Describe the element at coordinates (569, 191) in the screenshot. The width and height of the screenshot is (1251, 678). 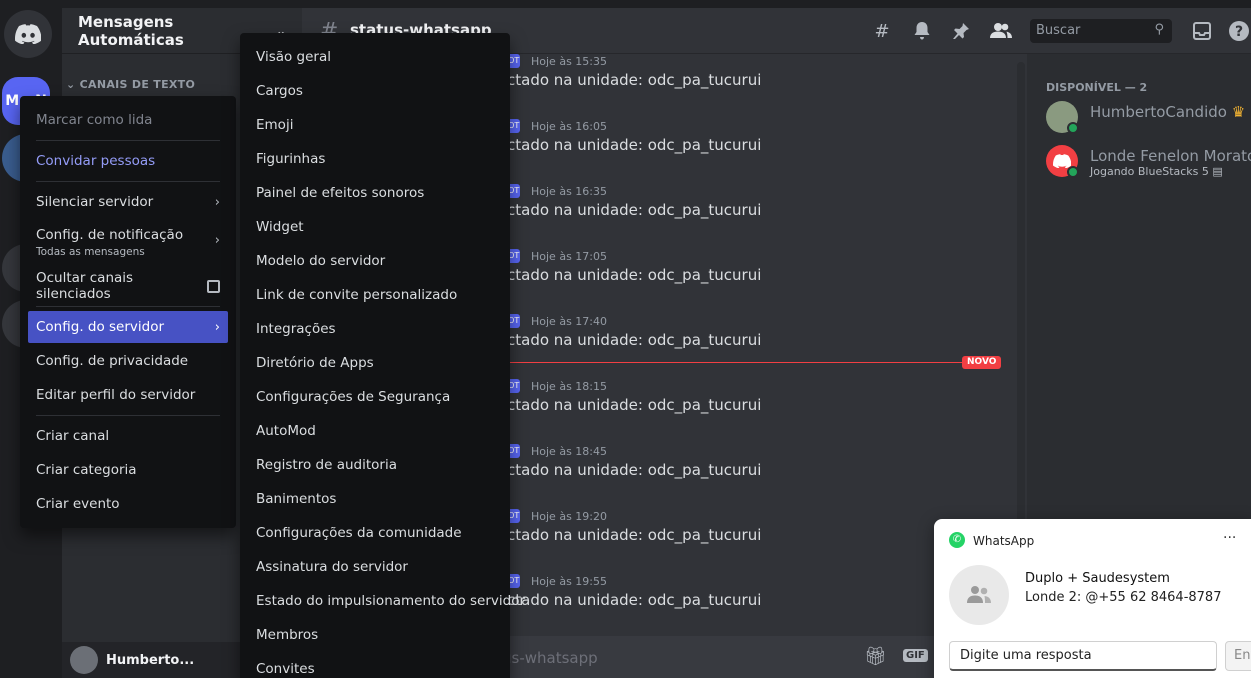
I see `message-timestamp: Hoje às 16:35` at that location.